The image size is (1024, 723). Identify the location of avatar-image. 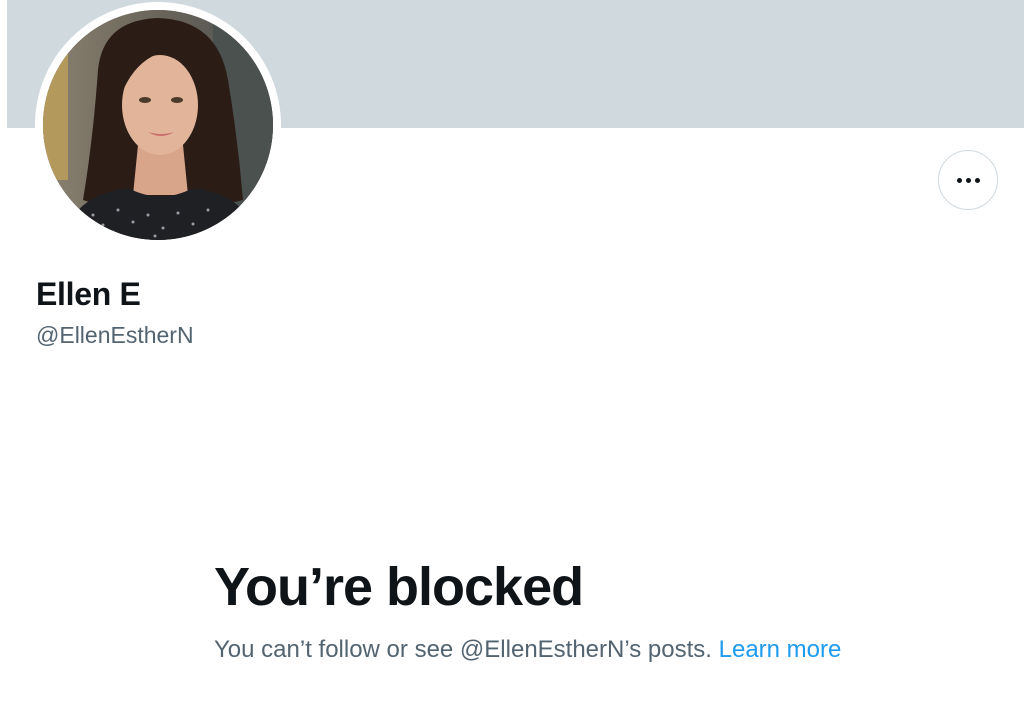
(158, 125).